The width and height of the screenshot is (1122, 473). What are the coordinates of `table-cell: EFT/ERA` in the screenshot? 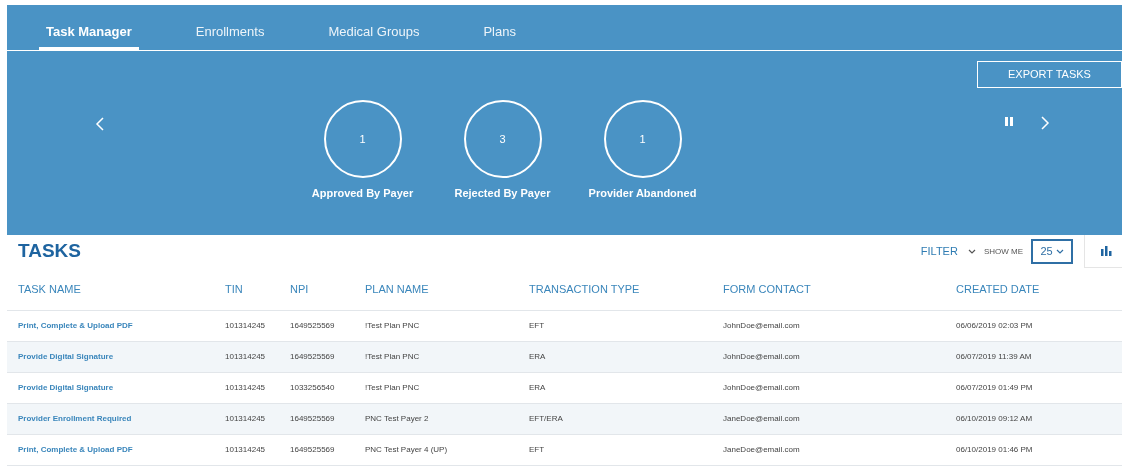 It's located at (546, 419).